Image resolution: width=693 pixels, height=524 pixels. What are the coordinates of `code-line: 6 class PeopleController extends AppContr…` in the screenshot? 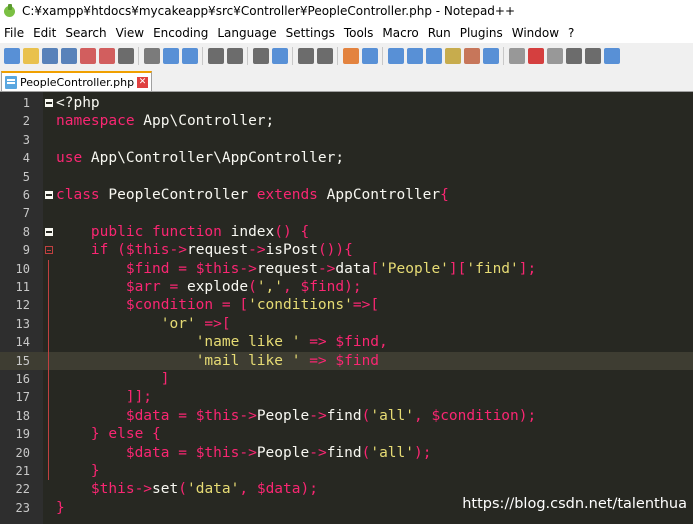 It's located at (346, 195).